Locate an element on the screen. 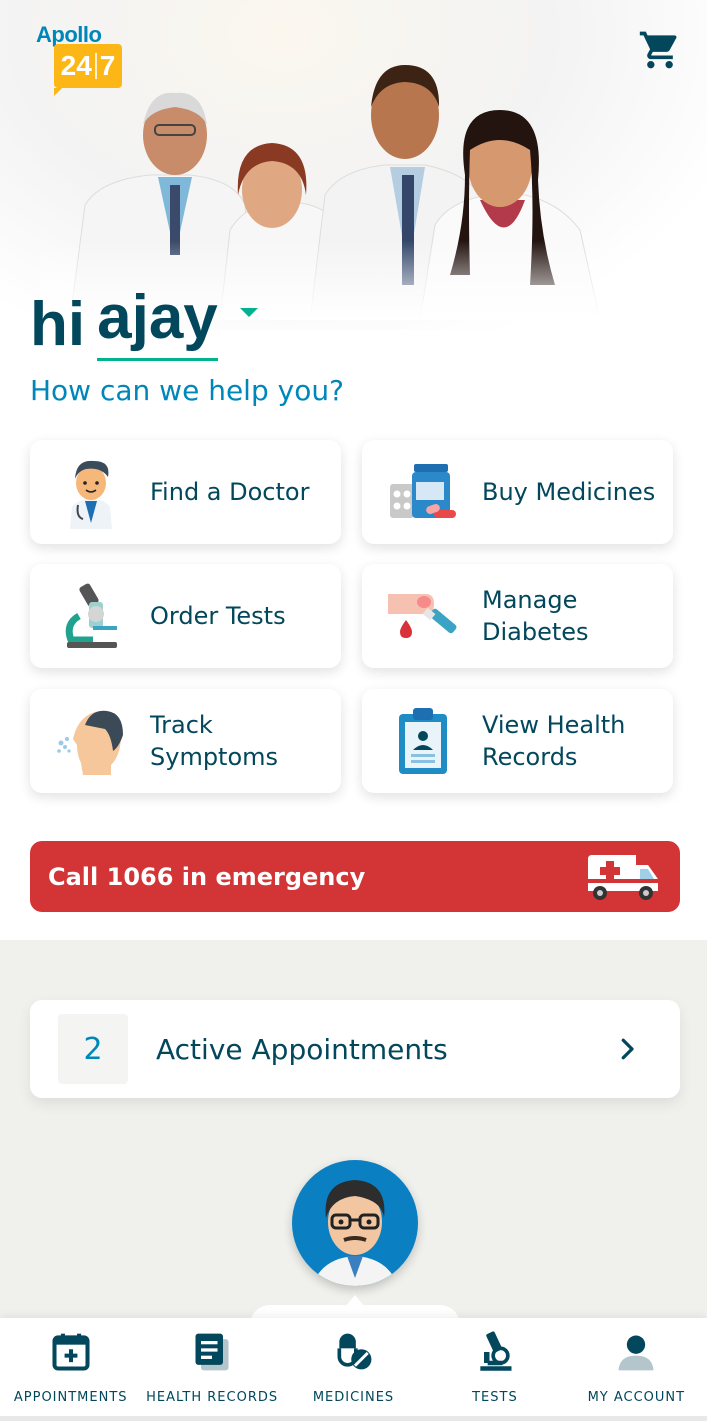  blood-drop-icon is located at coordinates (423, 616).